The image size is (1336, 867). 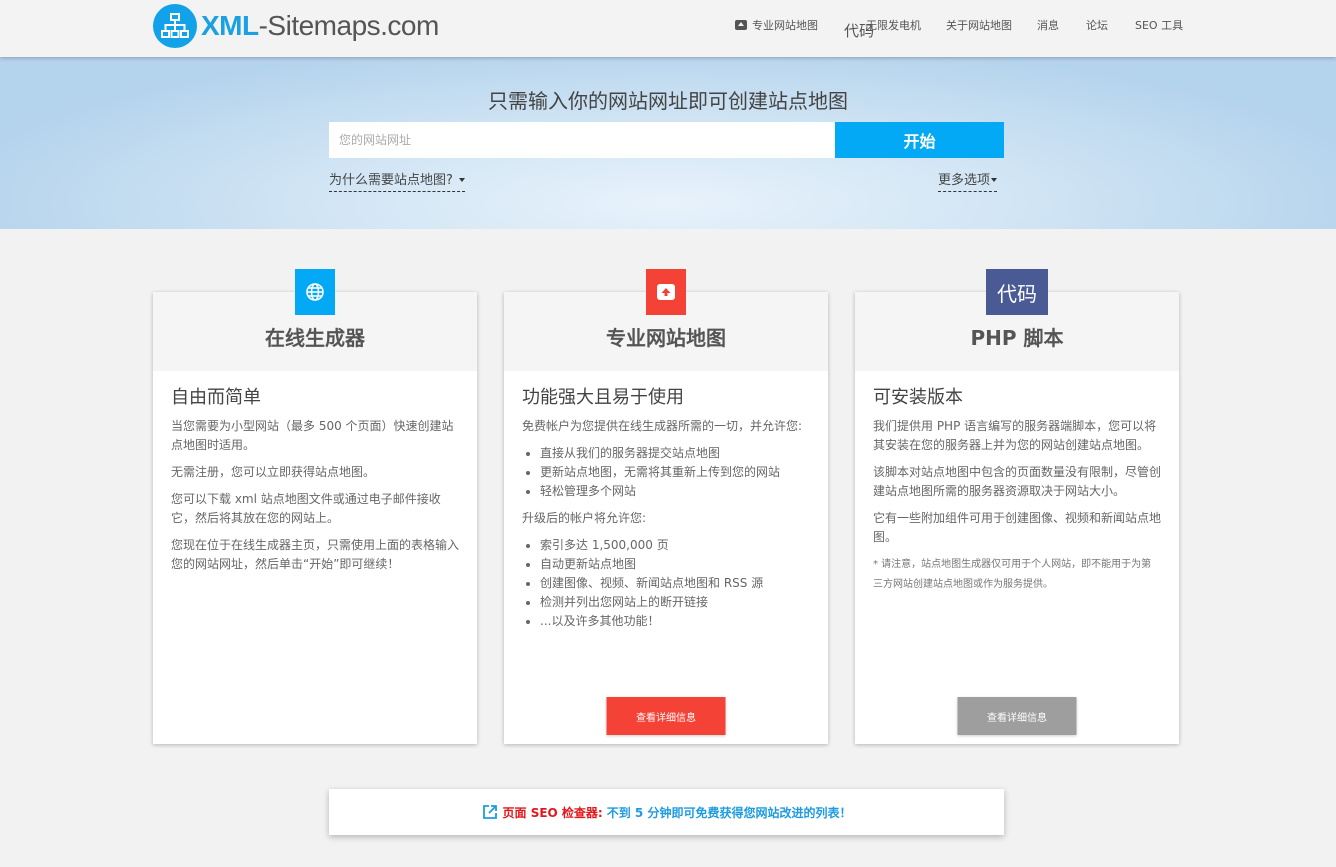 I want to click on banner-red-text: 页面 SEO 检查器:, so click(x=552, y=812).